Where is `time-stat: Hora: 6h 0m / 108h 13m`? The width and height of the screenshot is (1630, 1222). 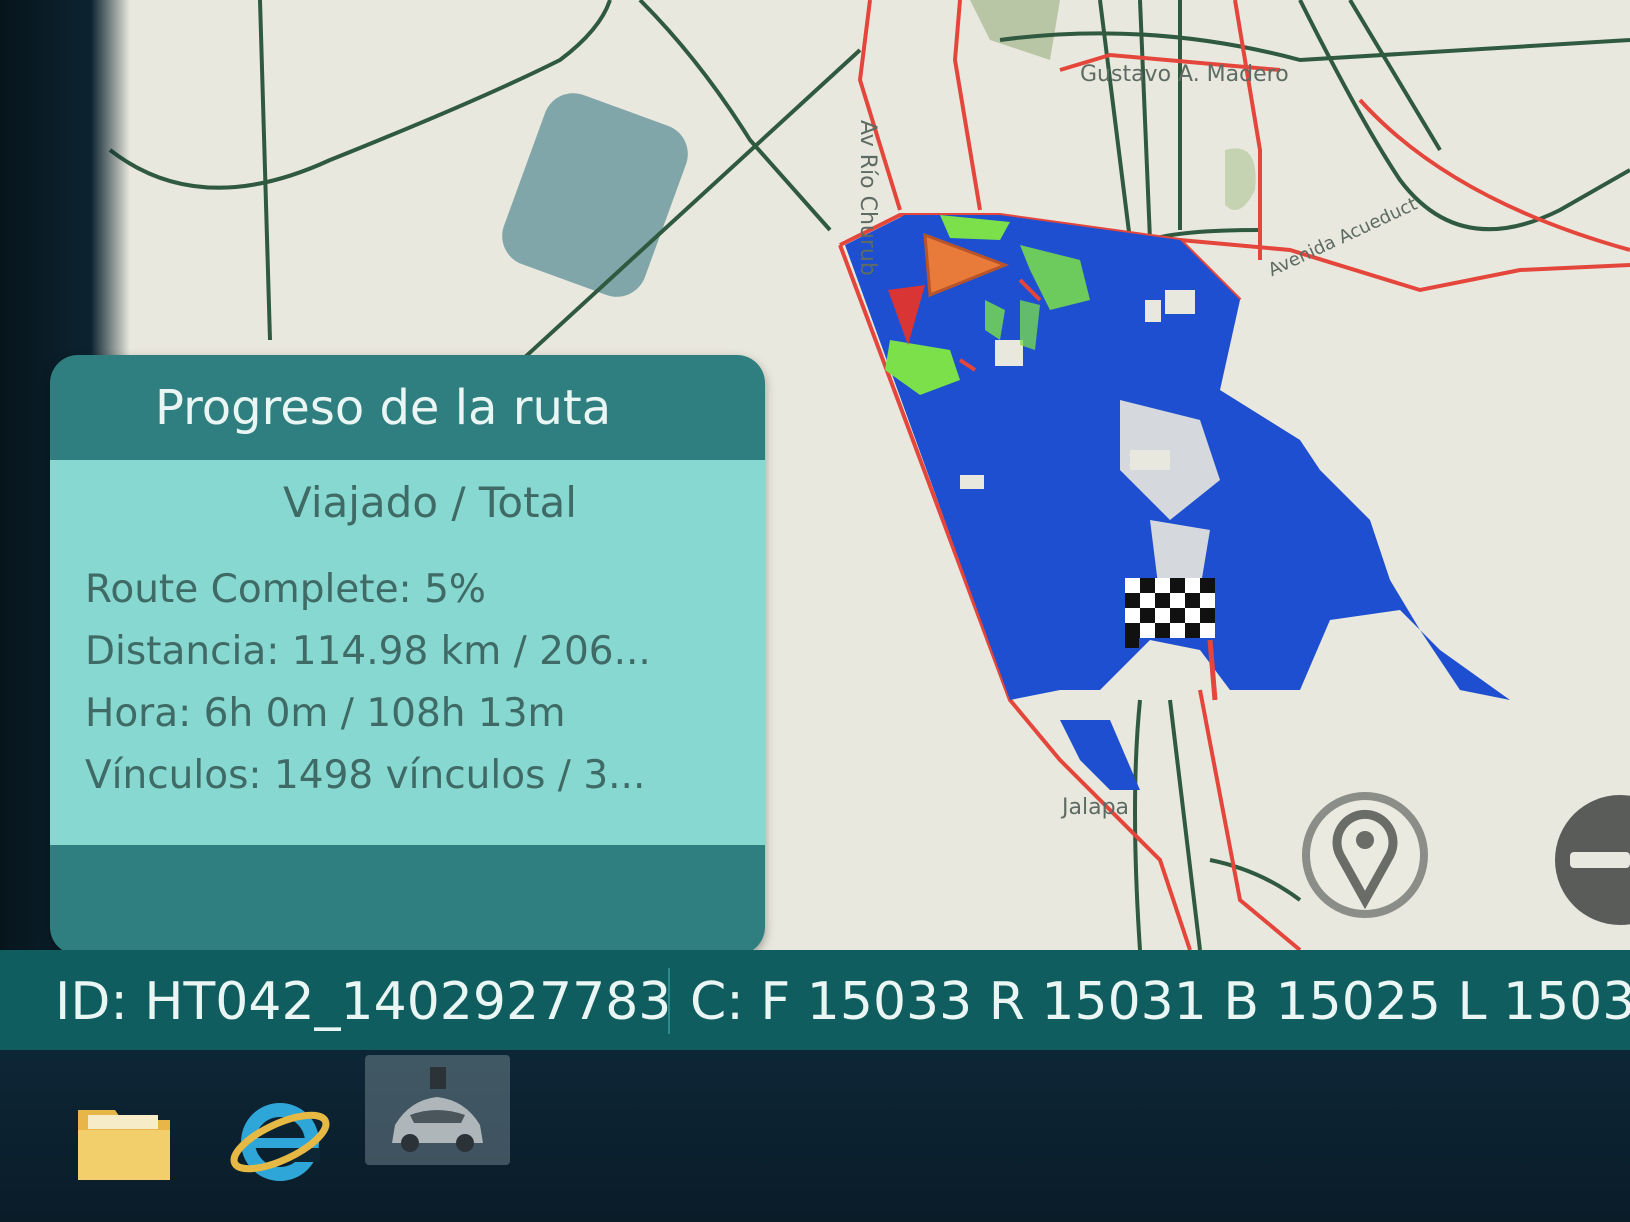
time-stat: Hora: 6h 0m / 108h 13m is located at coordinates (325, 713).